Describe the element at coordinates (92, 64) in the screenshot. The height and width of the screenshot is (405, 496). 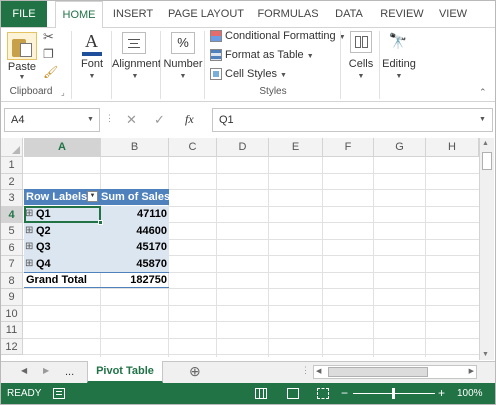
I see `font-button: Font` at that location.